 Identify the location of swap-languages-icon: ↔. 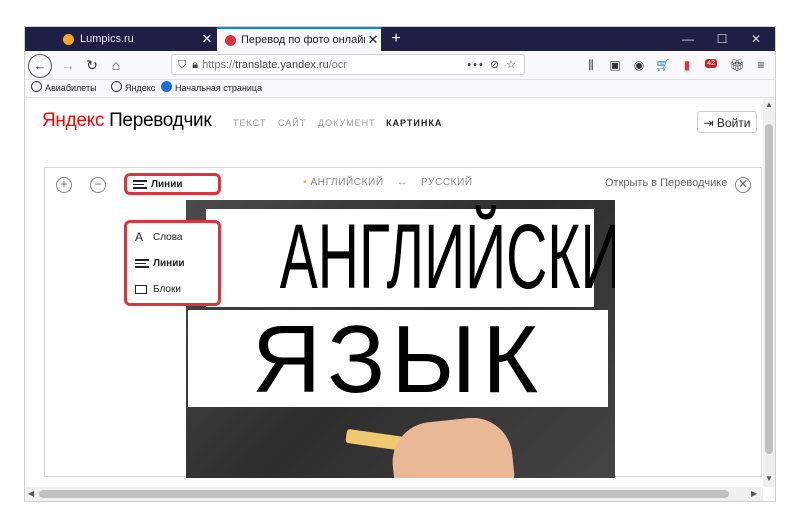
(402, 182).